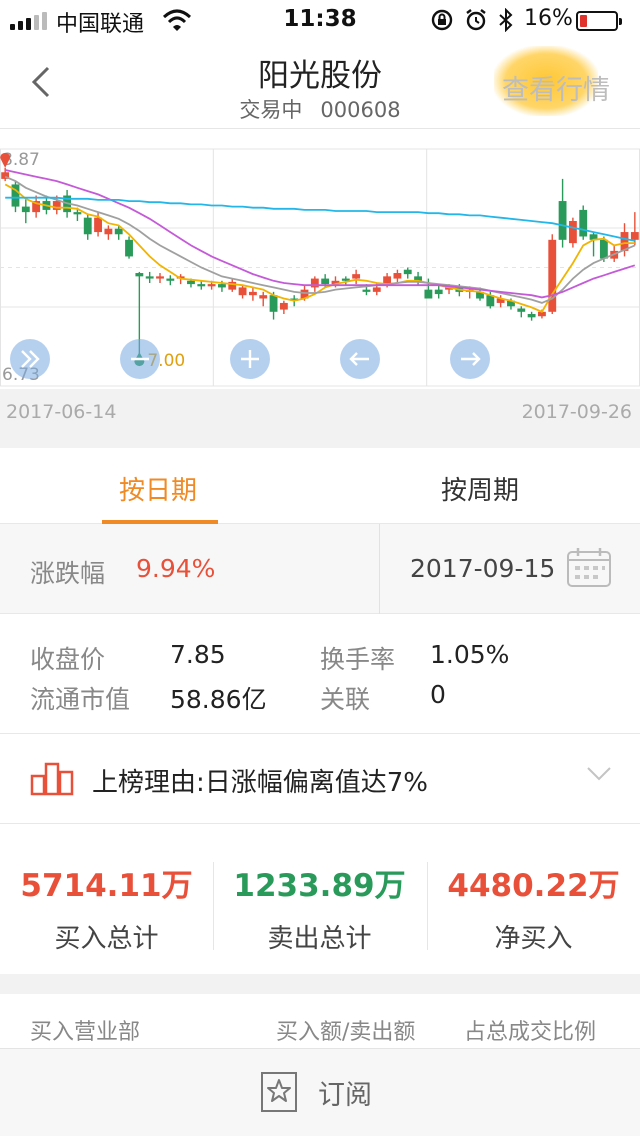  I want to click on column-ratio: 占总成交比例, so click(530, 1032).